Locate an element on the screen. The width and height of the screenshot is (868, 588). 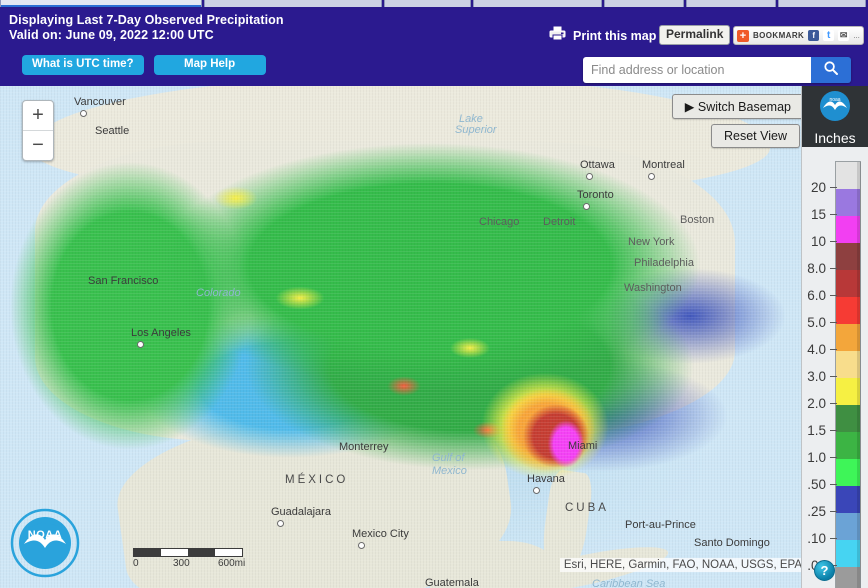
legend-color-bar is located at coordinates (848, 374).